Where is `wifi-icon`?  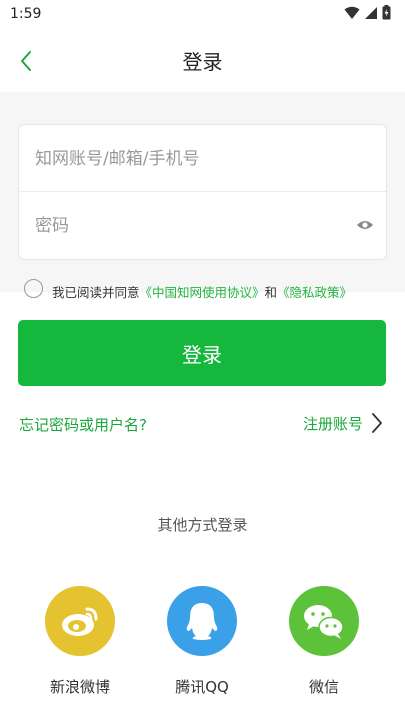
wifi-icon is located at coordinates (352, 12).